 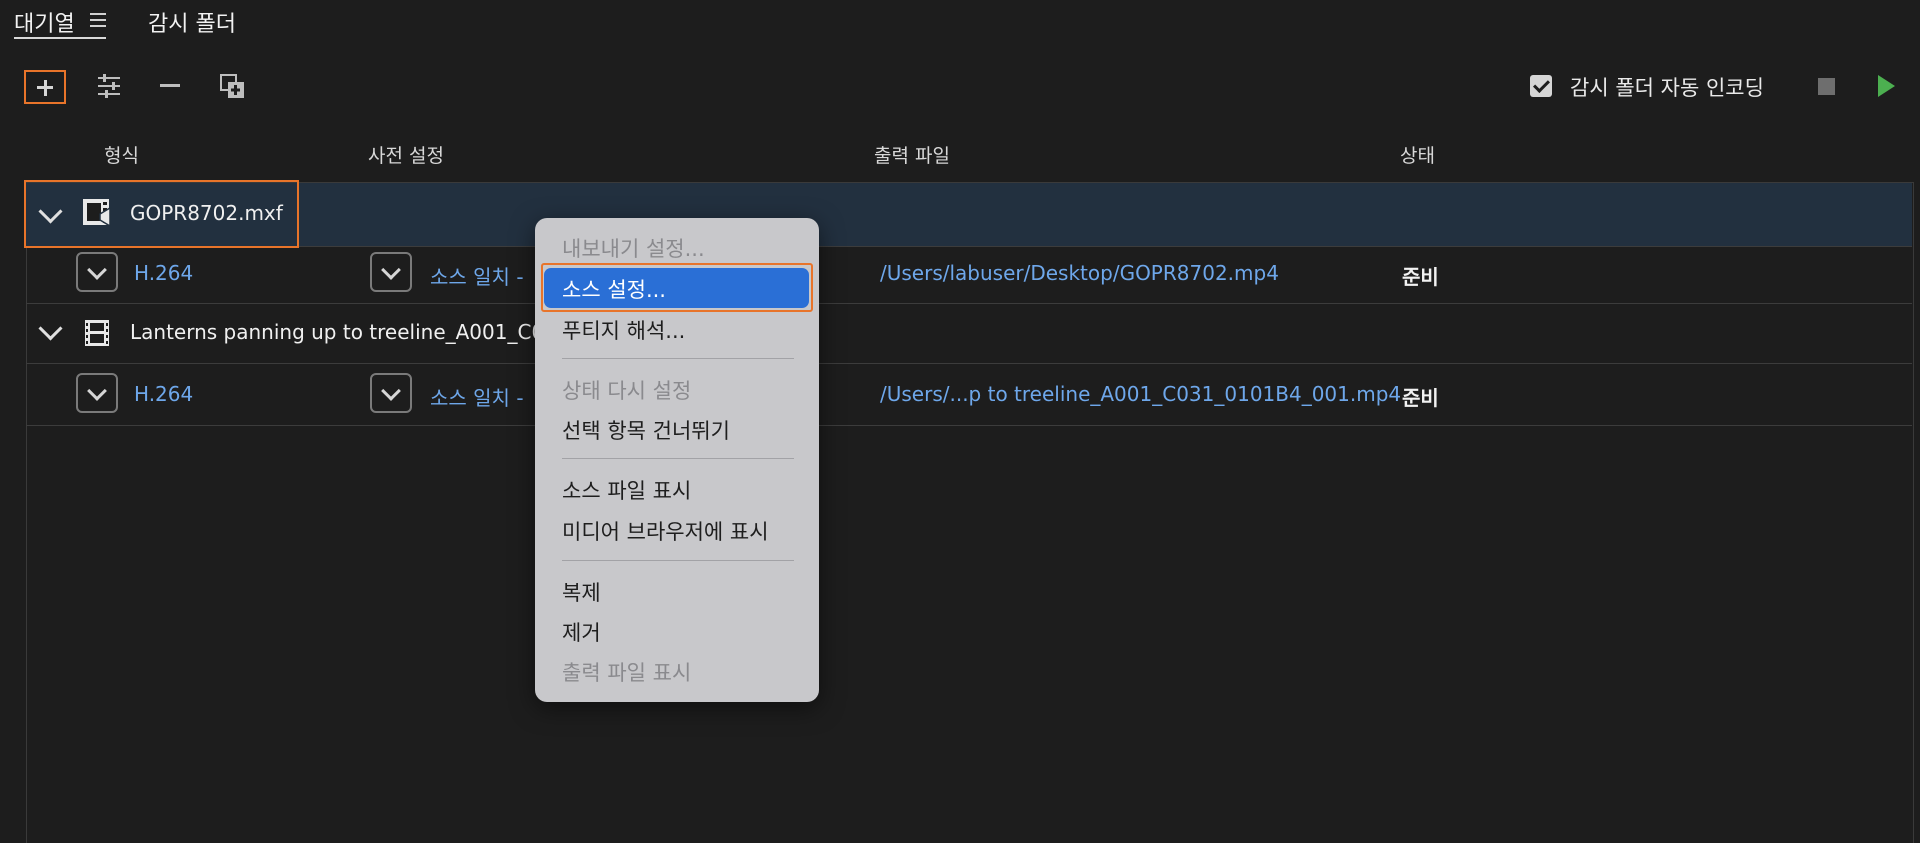 What do you see at coordinates (665, 531) in the screenshot?
I see `menu-item-reveal-in-media-browser: 미디어 브라우저에 표시` at bounding box center [665, 531].